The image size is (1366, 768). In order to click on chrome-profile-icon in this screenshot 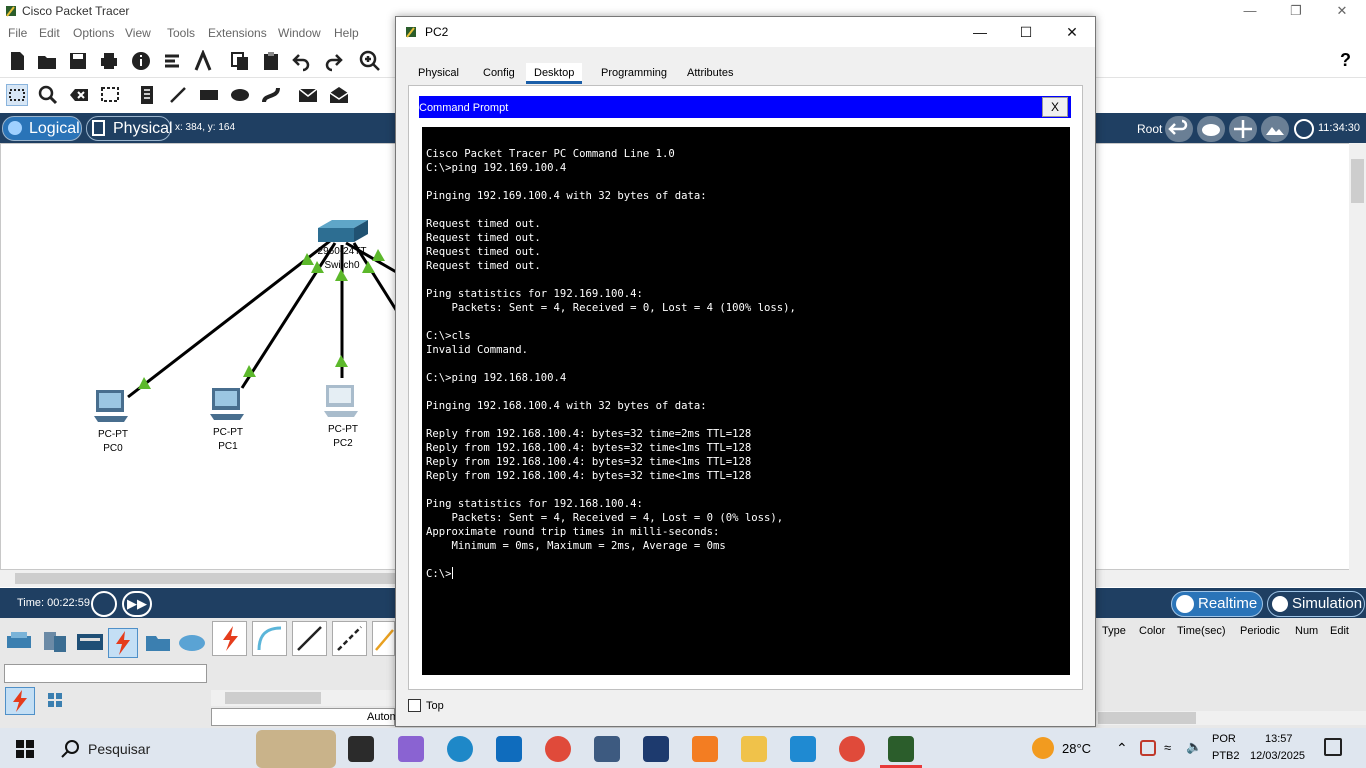, I will do `click(852, 749)`.